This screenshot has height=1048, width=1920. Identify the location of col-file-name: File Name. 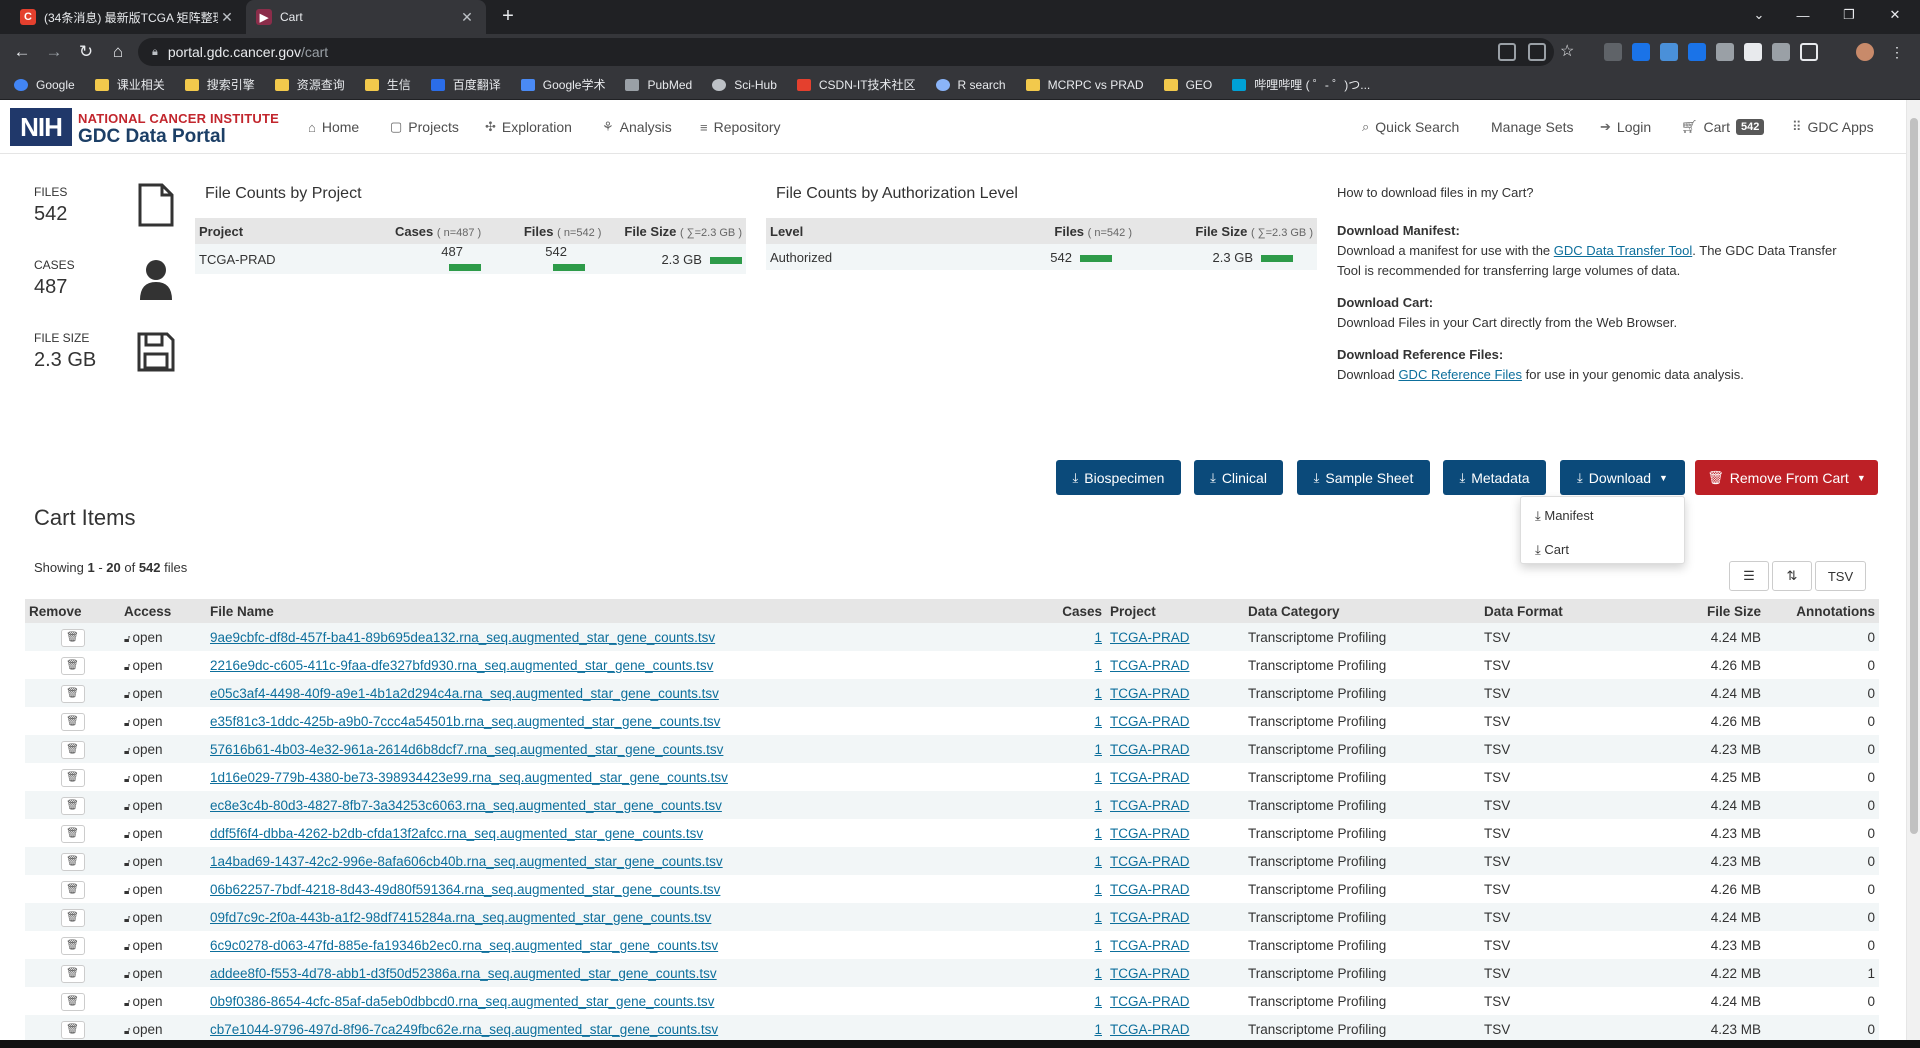
(632, 611).